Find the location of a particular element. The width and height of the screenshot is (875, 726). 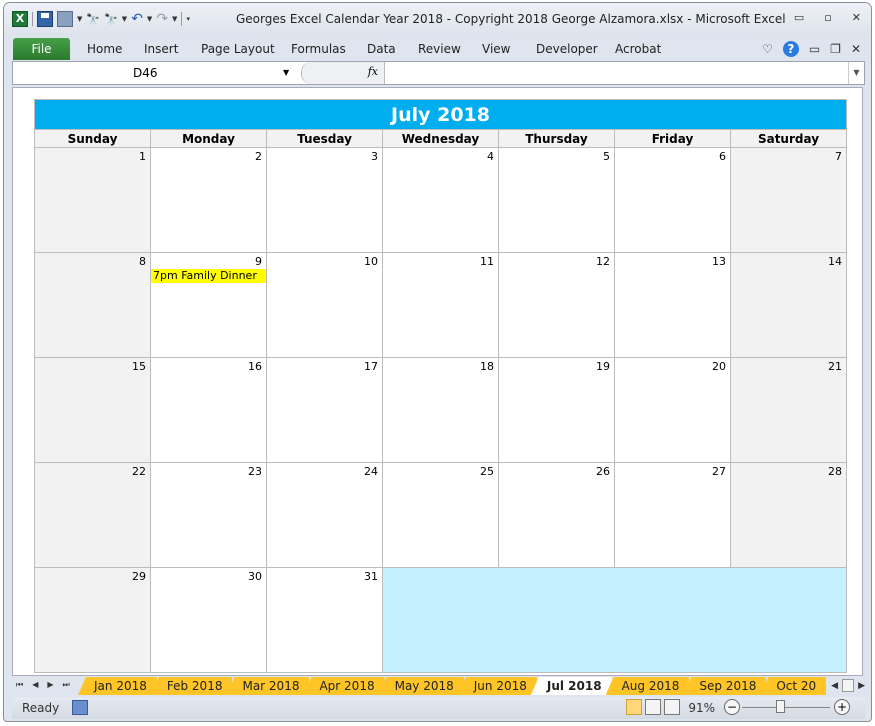

name-box: D46 ▼ is located at coordinates (155, 73).